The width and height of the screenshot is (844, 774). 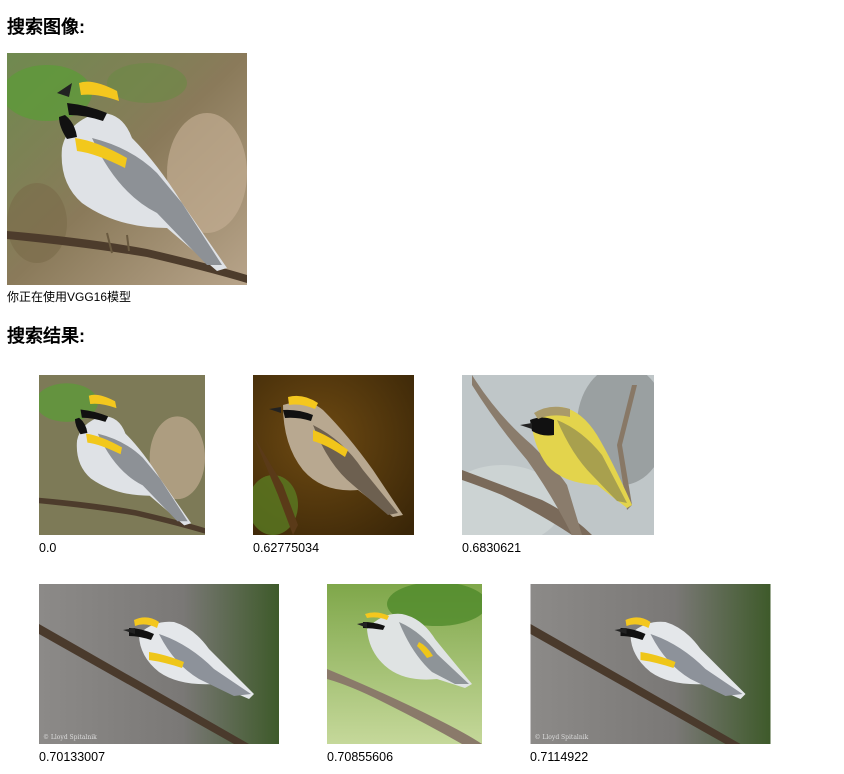 What do you see at coordinates (69, 297) in the screenshot?
I see `model-note: 你正在使用VGG16模型` at bounding box center [69, 297].